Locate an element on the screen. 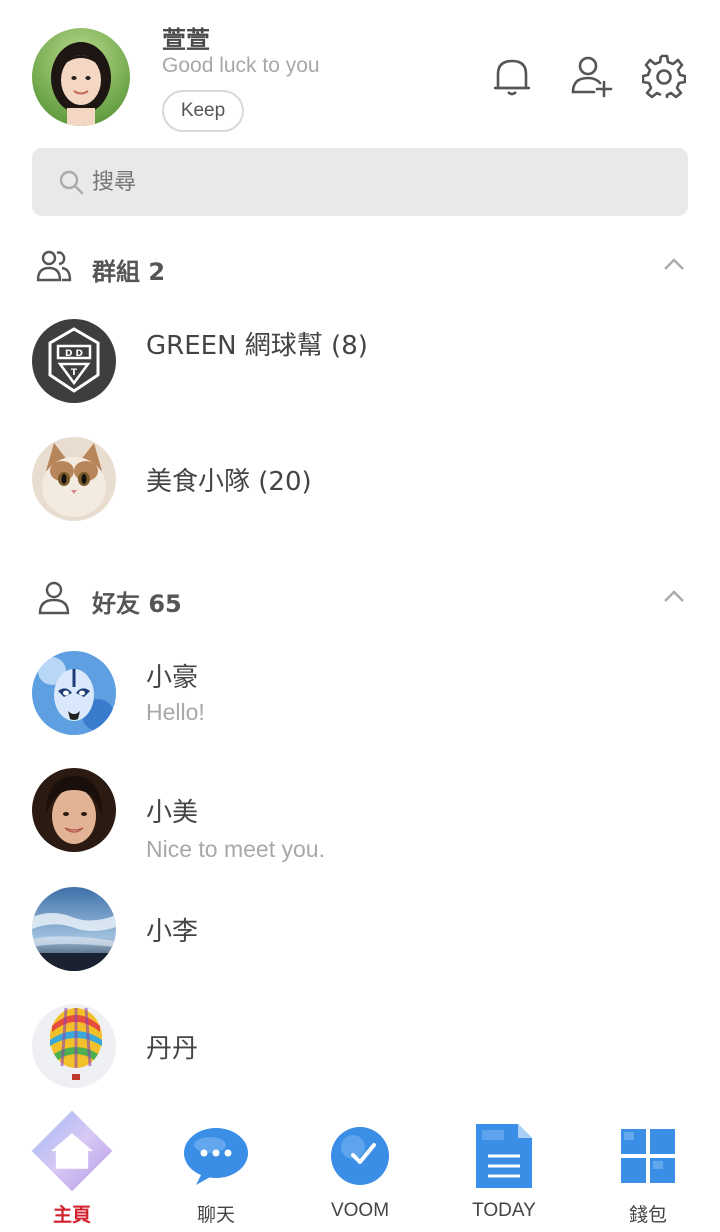  gear-icon is located at coordinates (664, 75).